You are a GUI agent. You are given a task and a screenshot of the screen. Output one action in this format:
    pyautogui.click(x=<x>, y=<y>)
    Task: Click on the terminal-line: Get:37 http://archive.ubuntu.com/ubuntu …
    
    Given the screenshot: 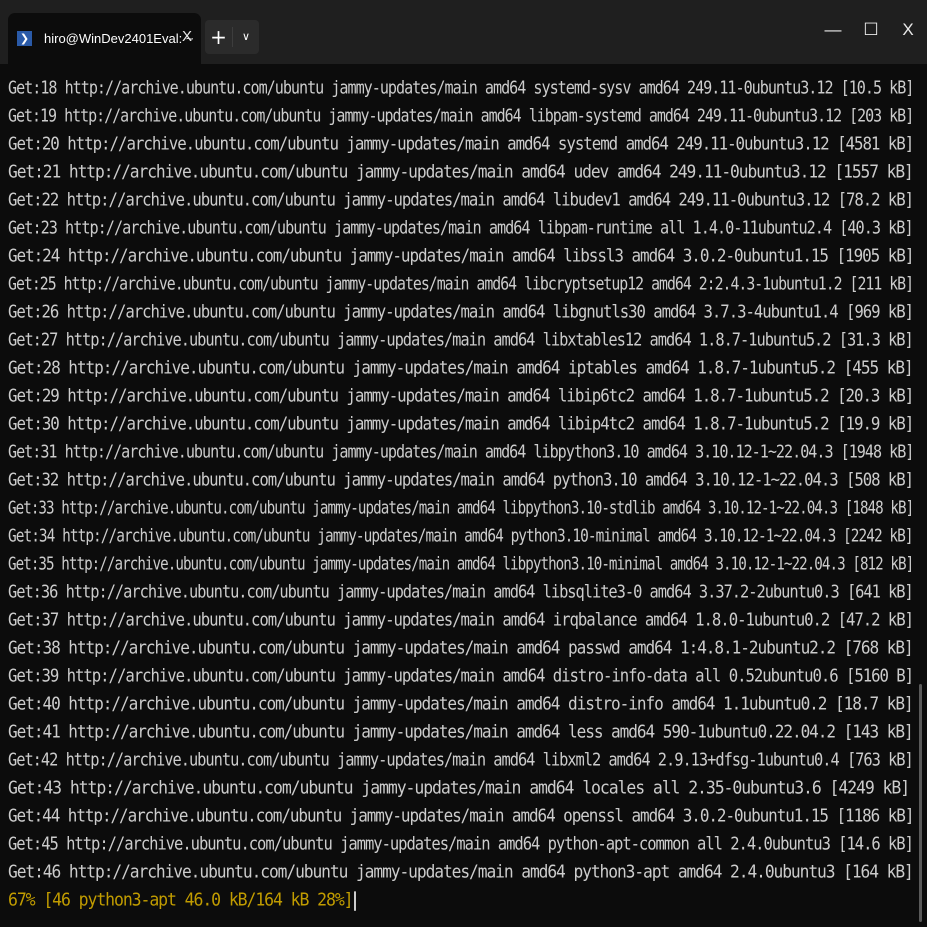 What is the action you would take?
    pyautogui.click(x=461, y=619)
    